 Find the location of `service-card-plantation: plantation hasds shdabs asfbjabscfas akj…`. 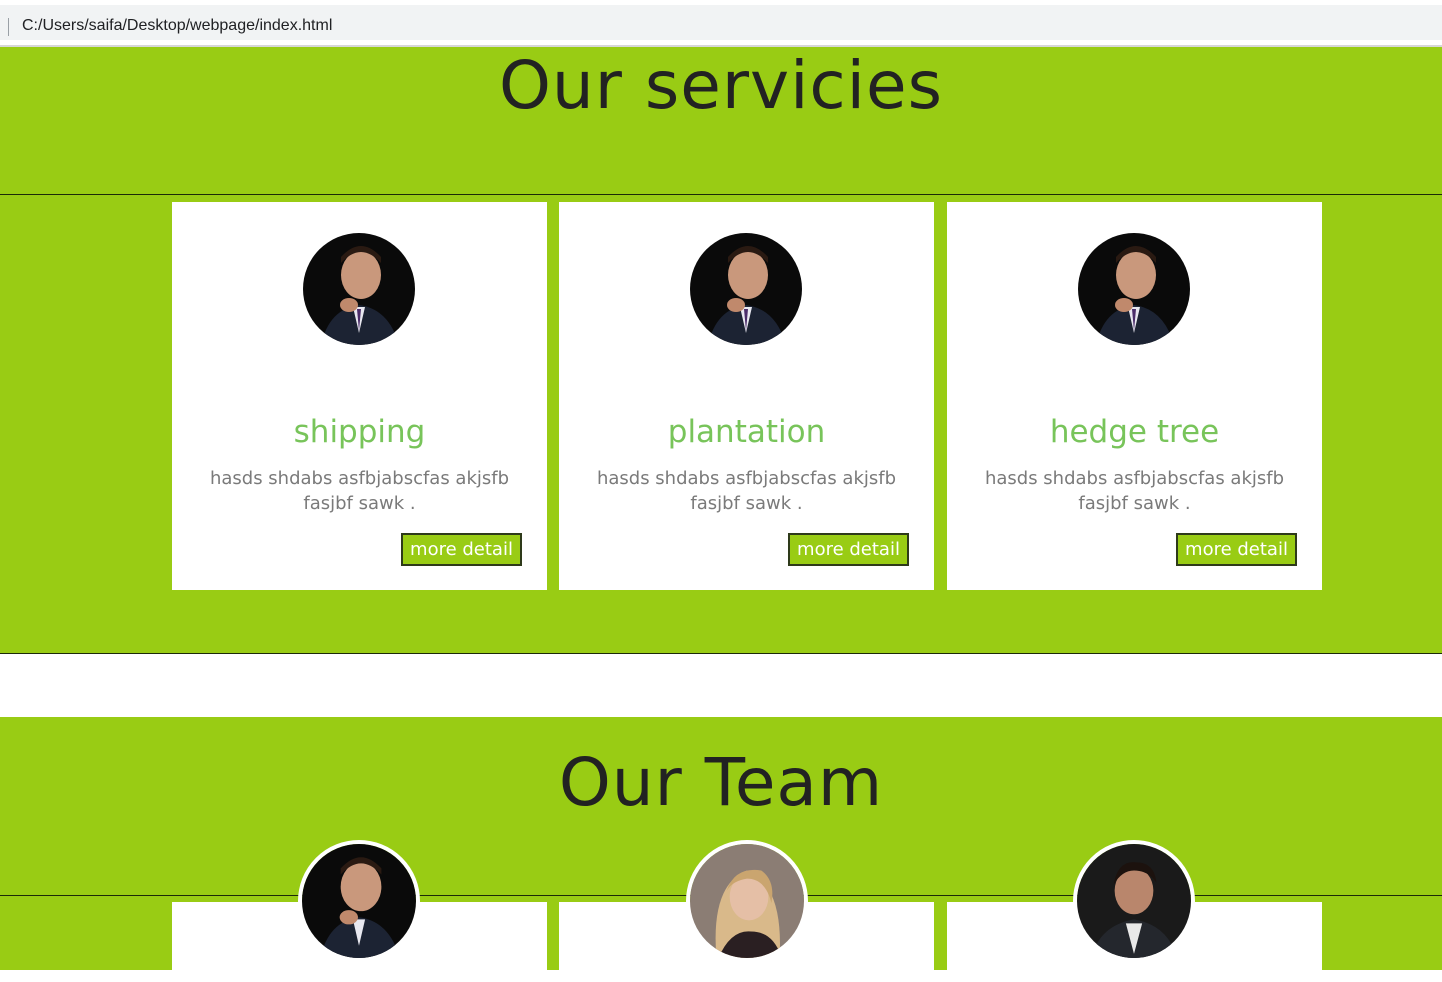

service-card-plantation: plantation hasds shdabs asfbjabscfas akj… is located at coordinates (746, 396).